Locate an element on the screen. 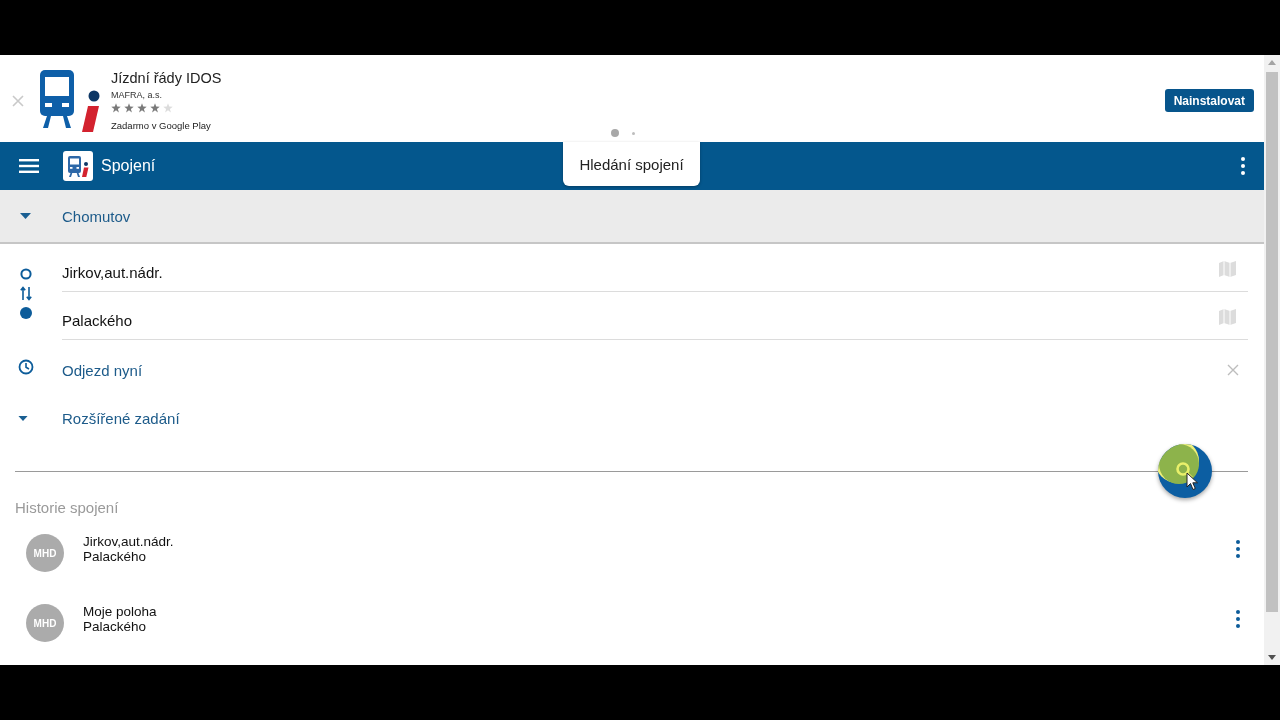 The height and width of the screenshot is (720, 1280). destination-field: Palackého is located at coordinates (655, 316).